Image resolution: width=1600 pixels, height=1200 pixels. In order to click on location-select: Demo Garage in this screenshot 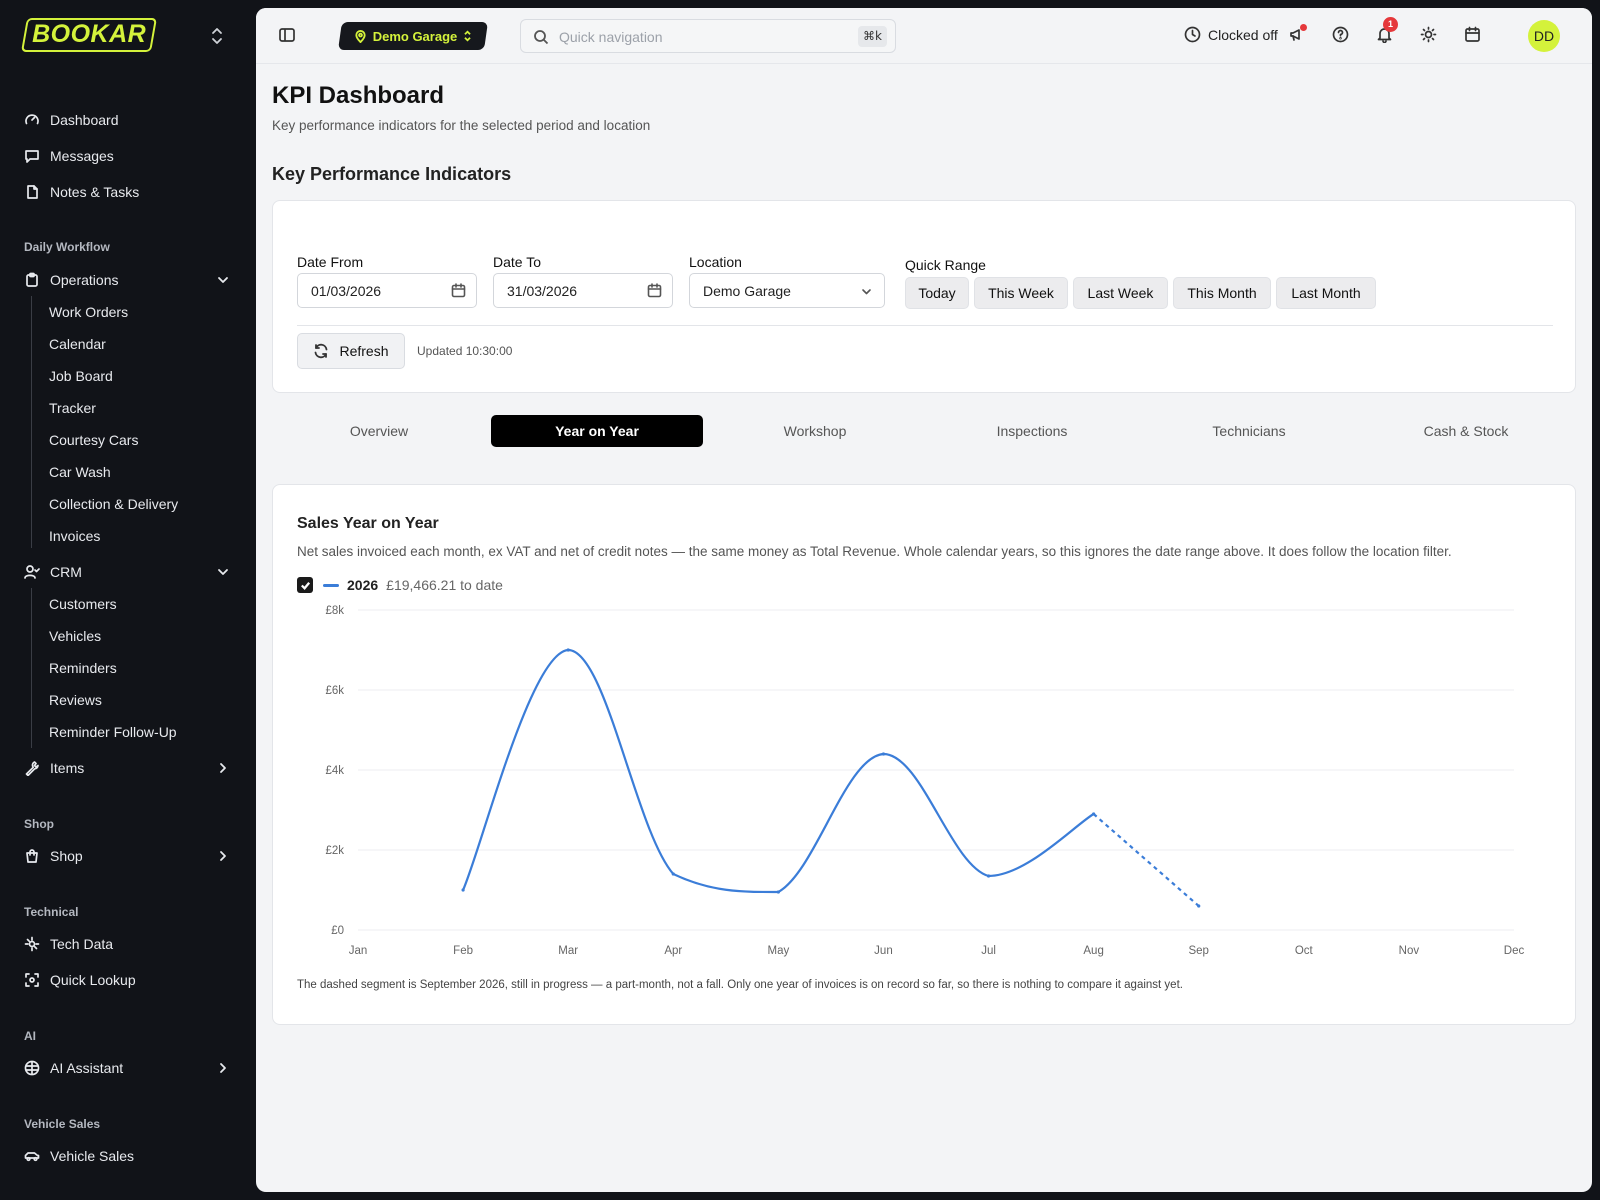, I will do `click(787, 290)`.